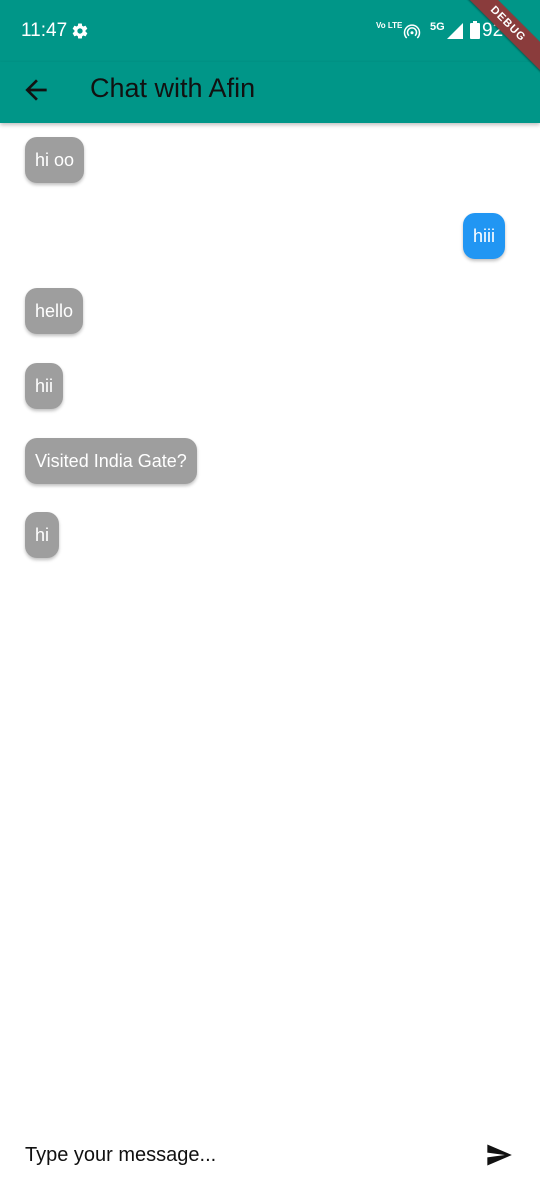 The height and width of the screenshot is (1200, 540). Describe the element at coordinates (270, 238) in the screenshot. I see `message-row: hiii` at that location.